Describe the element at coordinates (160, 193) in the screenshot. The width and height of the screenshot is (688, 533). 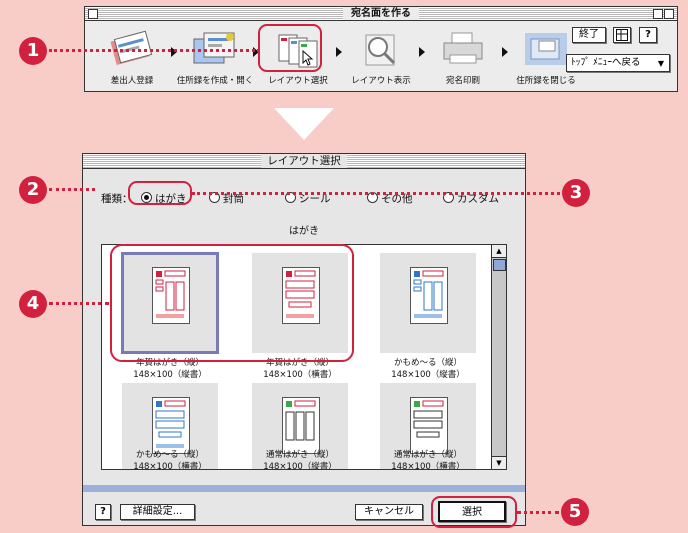
I see `highlight-postcard-radio` at that location.